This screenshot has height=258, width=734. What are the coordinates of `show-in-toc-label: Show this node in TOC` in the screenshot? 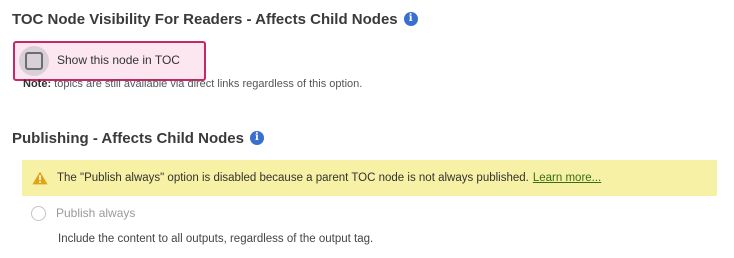 It's located at (118, 60).